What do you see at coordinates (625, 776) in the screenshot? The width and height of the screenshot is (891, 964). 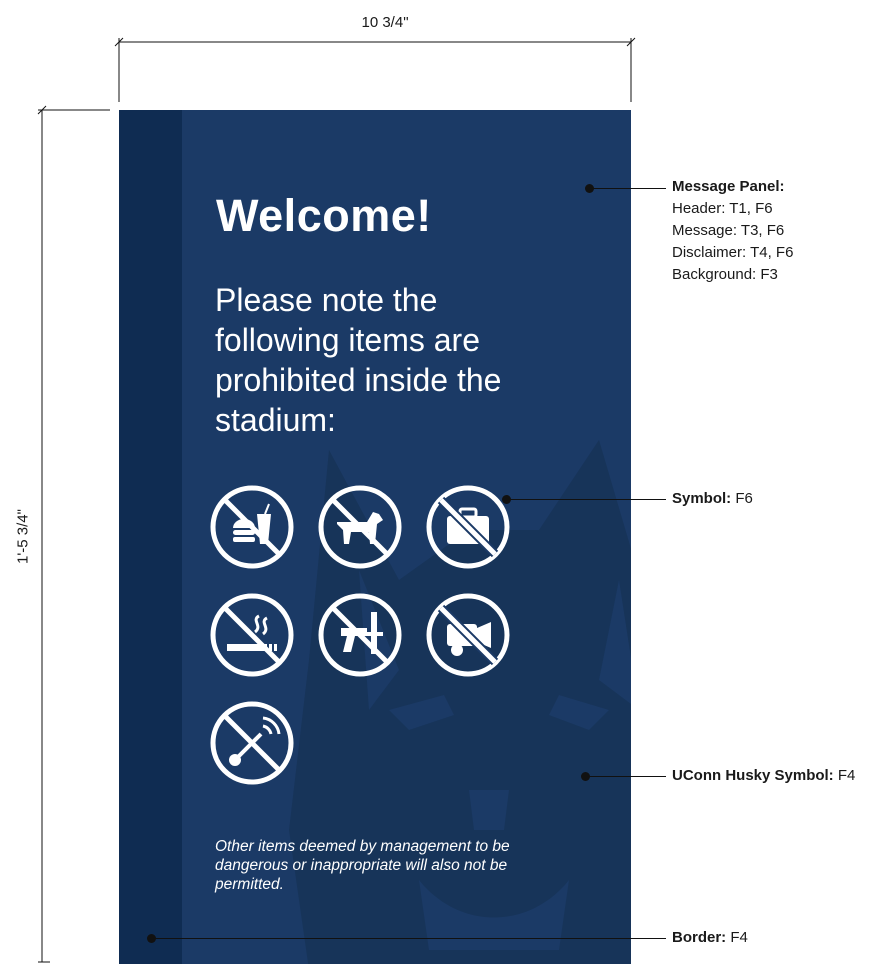 I see `husky-leader-line` at bounding box center [625, 776].